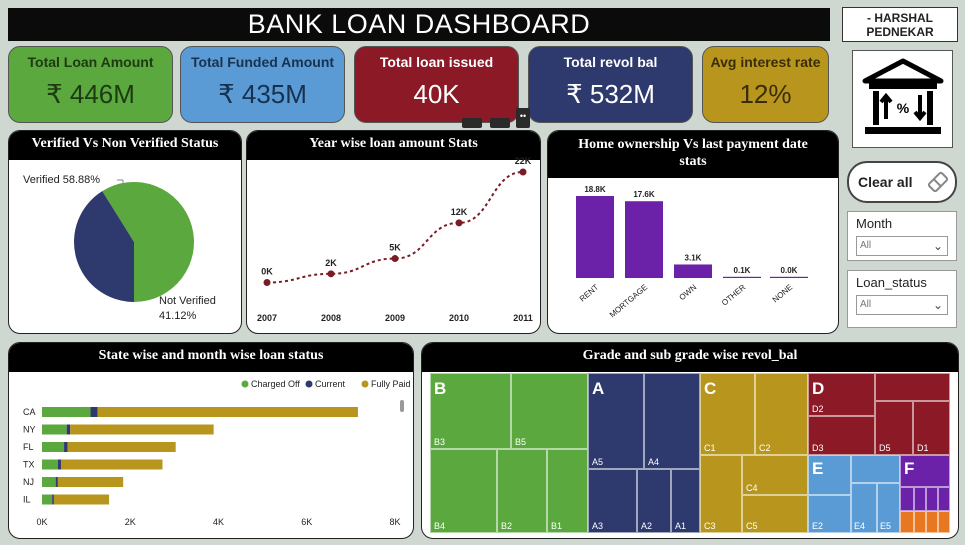 Image resolution: width=965 pixels, height=545 pixels. I want to click on treemap-grade-label: B, so click(440, 388).